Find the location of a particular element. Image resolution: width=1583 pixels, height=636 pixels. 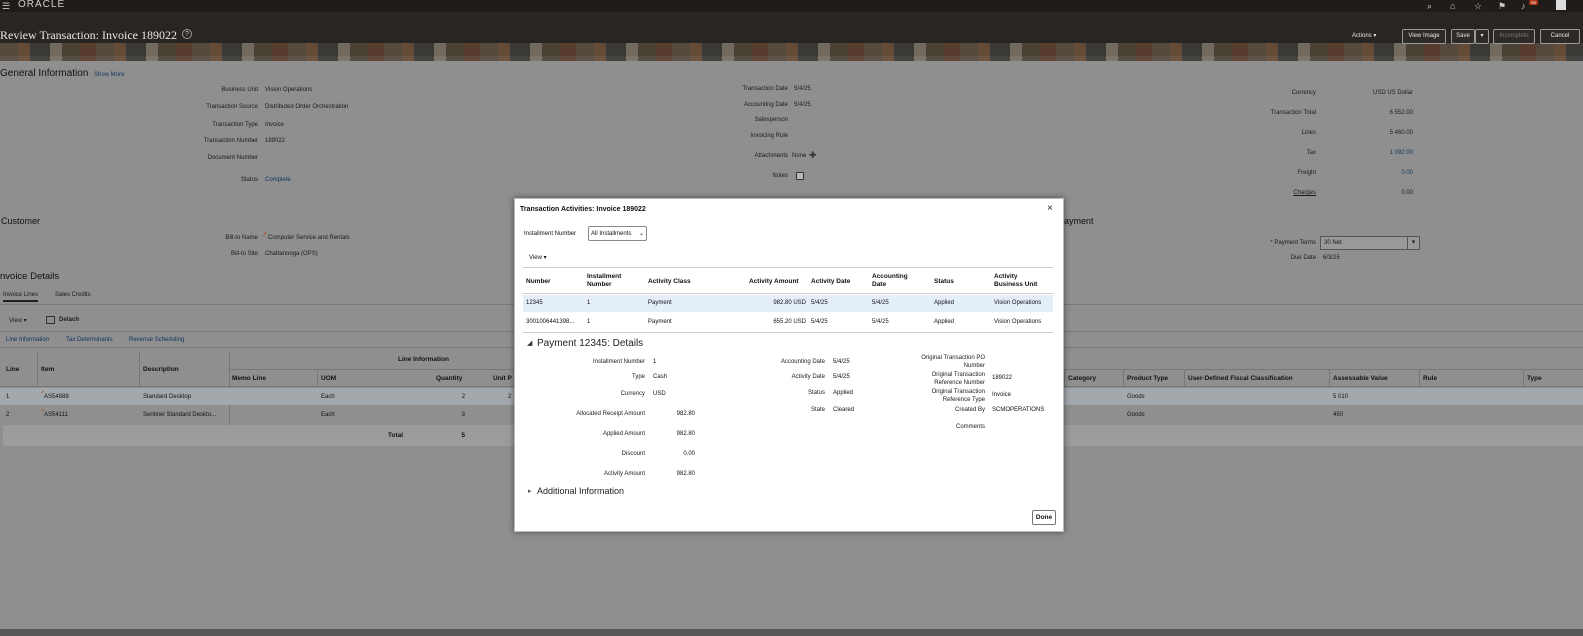

detach-icon is located at coordinates (50, 320).